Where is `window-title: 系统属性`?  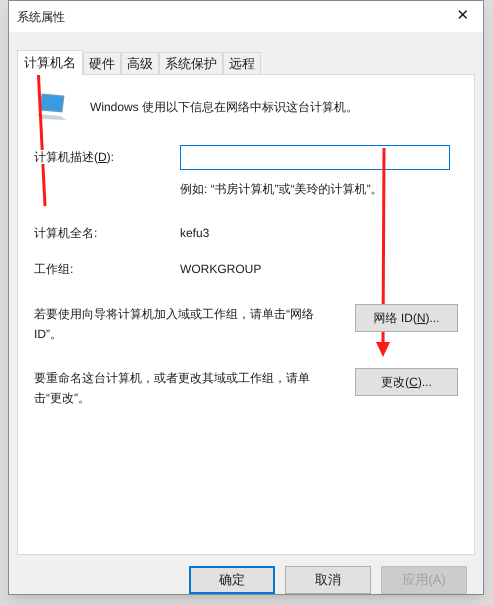
window-title: 系统属性 is located at coordinates (41, 17).